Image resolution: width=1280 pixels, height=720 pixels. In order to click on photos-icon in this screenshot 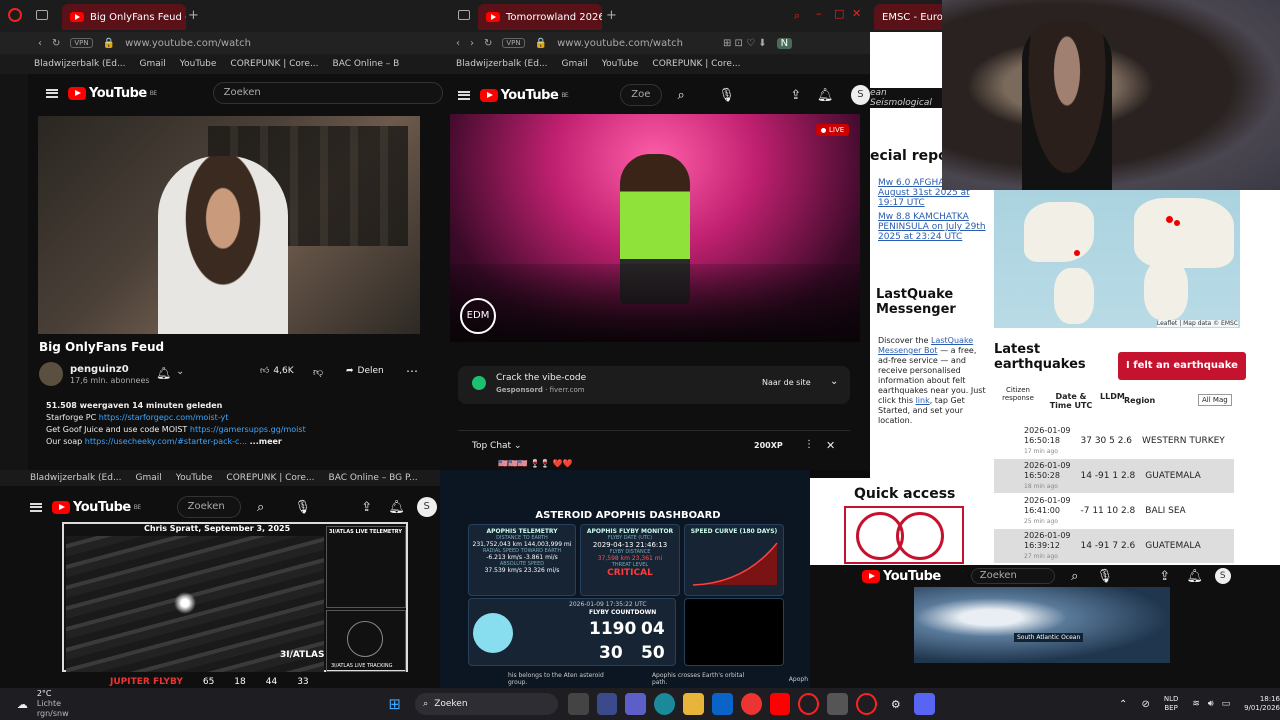, I will do `click(607, 704)`.